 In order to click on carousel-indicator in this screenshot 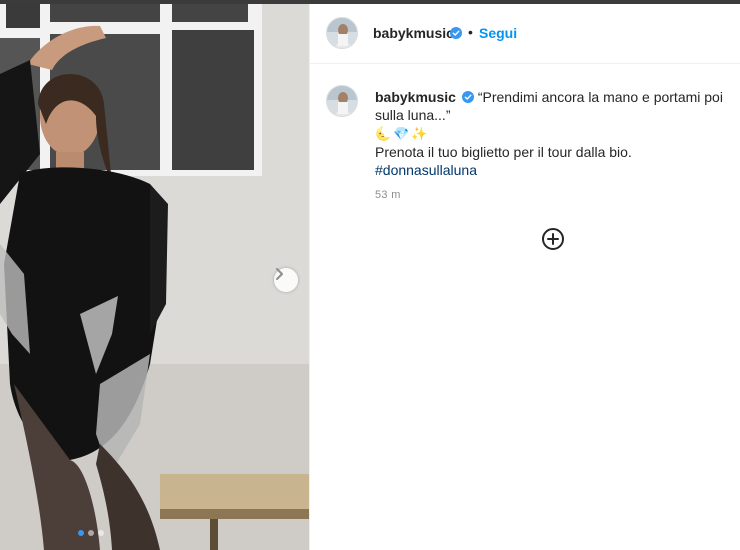, I will do `click(91, 533)`.